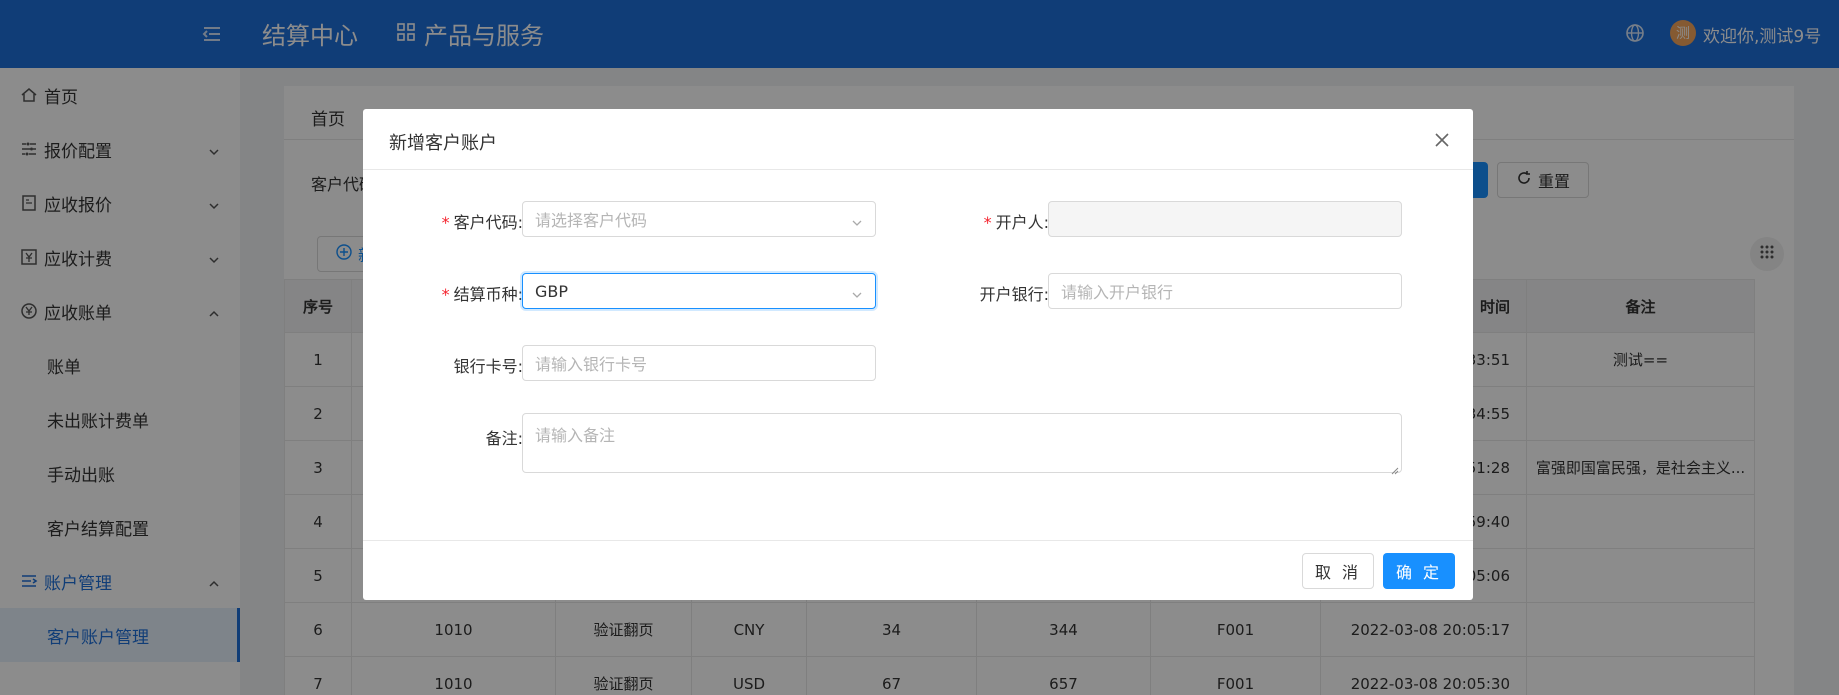 The image size is (1839, 695). What do you see at coordinates (1338, 571) in the screenshot?
I see `cancel-button: 取 消` at bounding box center [1338, 571].